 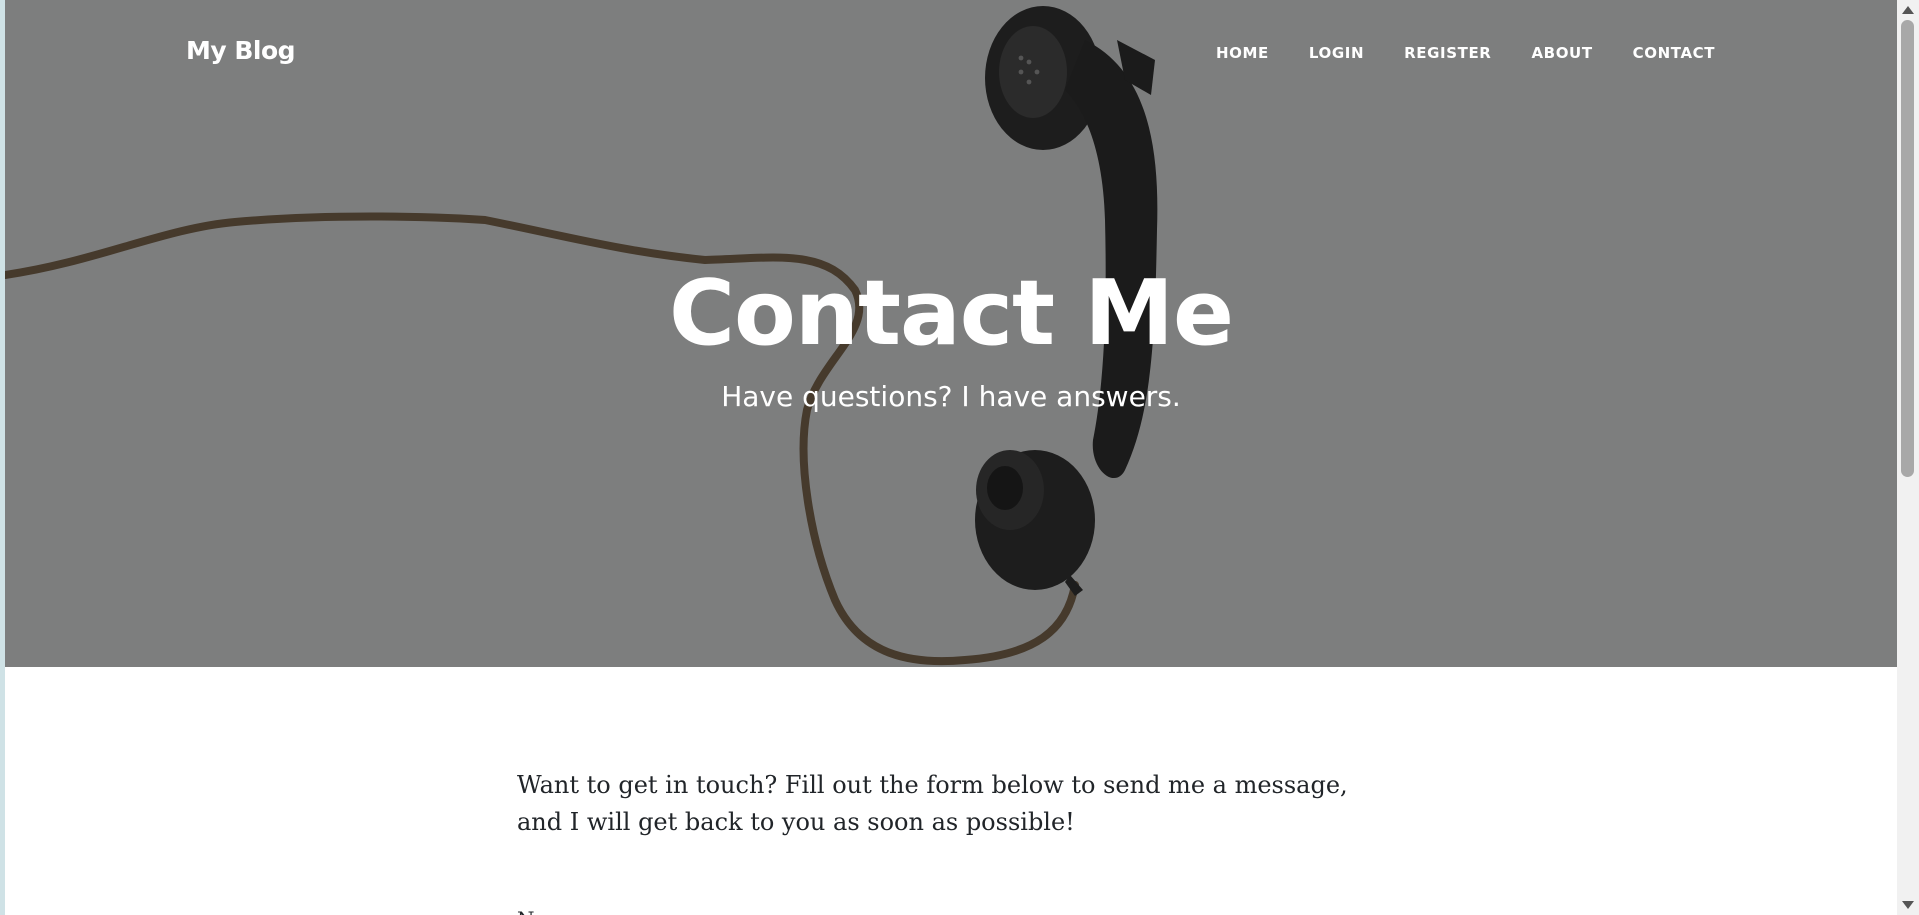 I want to click on scroll-down-arrow-icon, so click(x=1908, y=905).